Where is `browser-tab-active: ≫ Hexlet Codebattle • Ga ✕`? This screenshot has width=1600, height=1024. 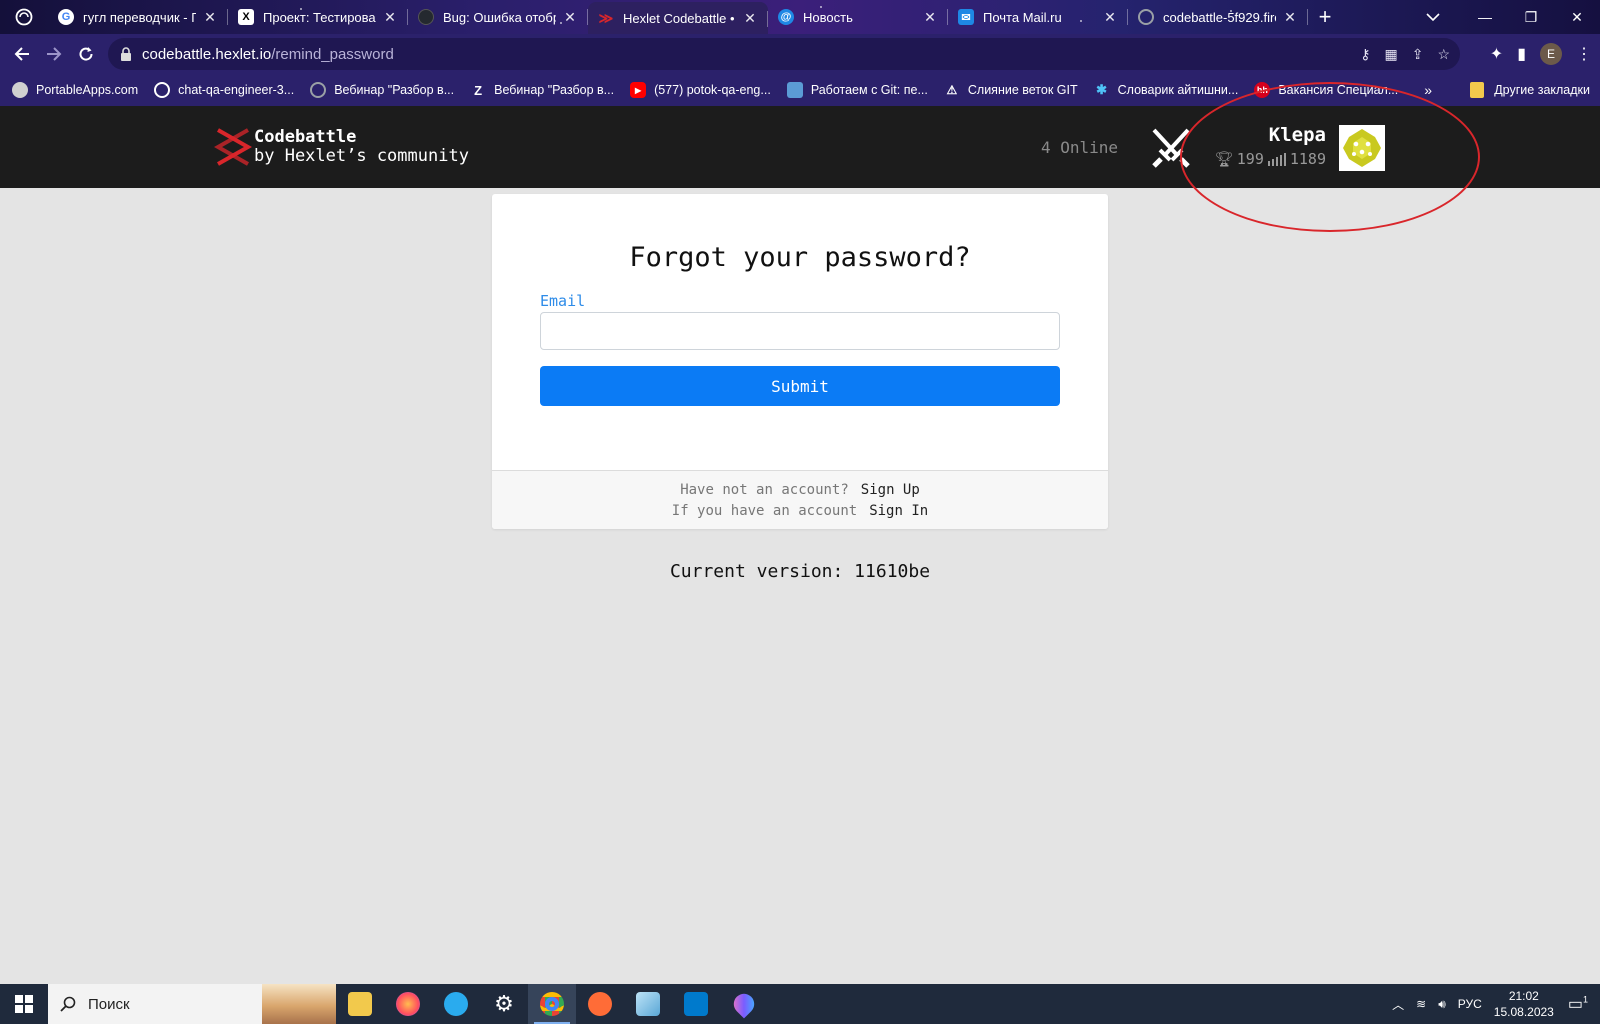
browser-tab-active: ≫ Hexlet Codebattle • Ga ✕ is located at coordinates (678, 18).